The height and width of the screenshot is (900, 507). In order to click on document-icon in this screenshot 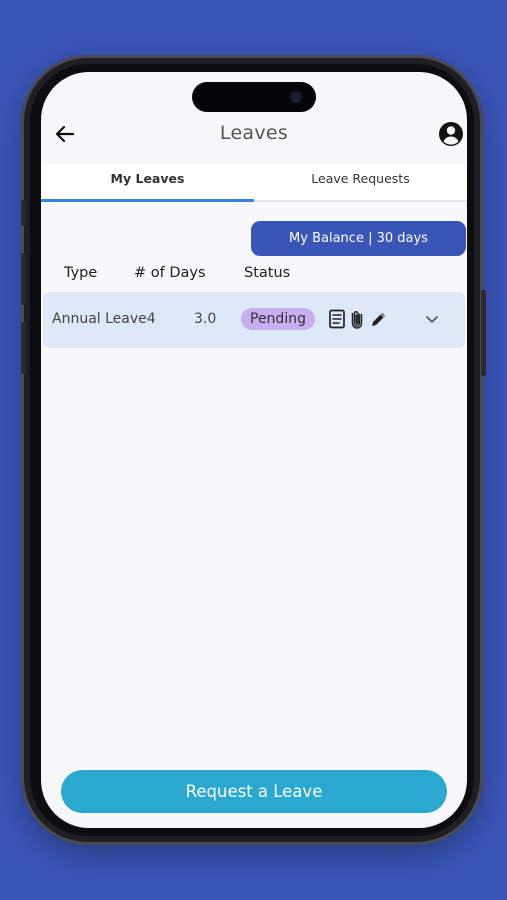, I will do `click(337, 319)`.